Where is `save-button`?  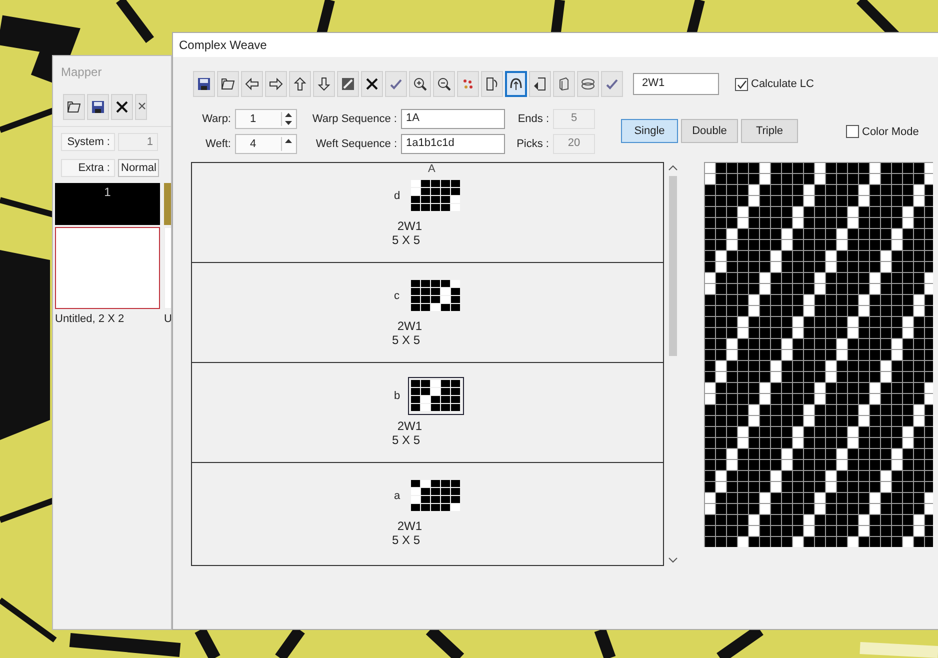 save-button is located at coordinates (98, 107).